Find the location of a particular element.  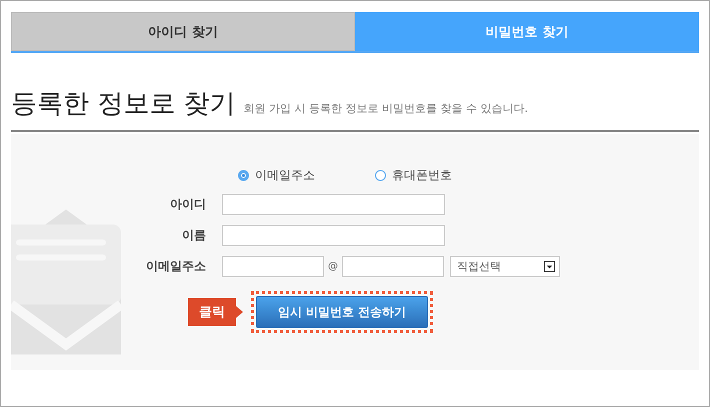

domain-select: 직접선택 is located at coordinates (505, 266).